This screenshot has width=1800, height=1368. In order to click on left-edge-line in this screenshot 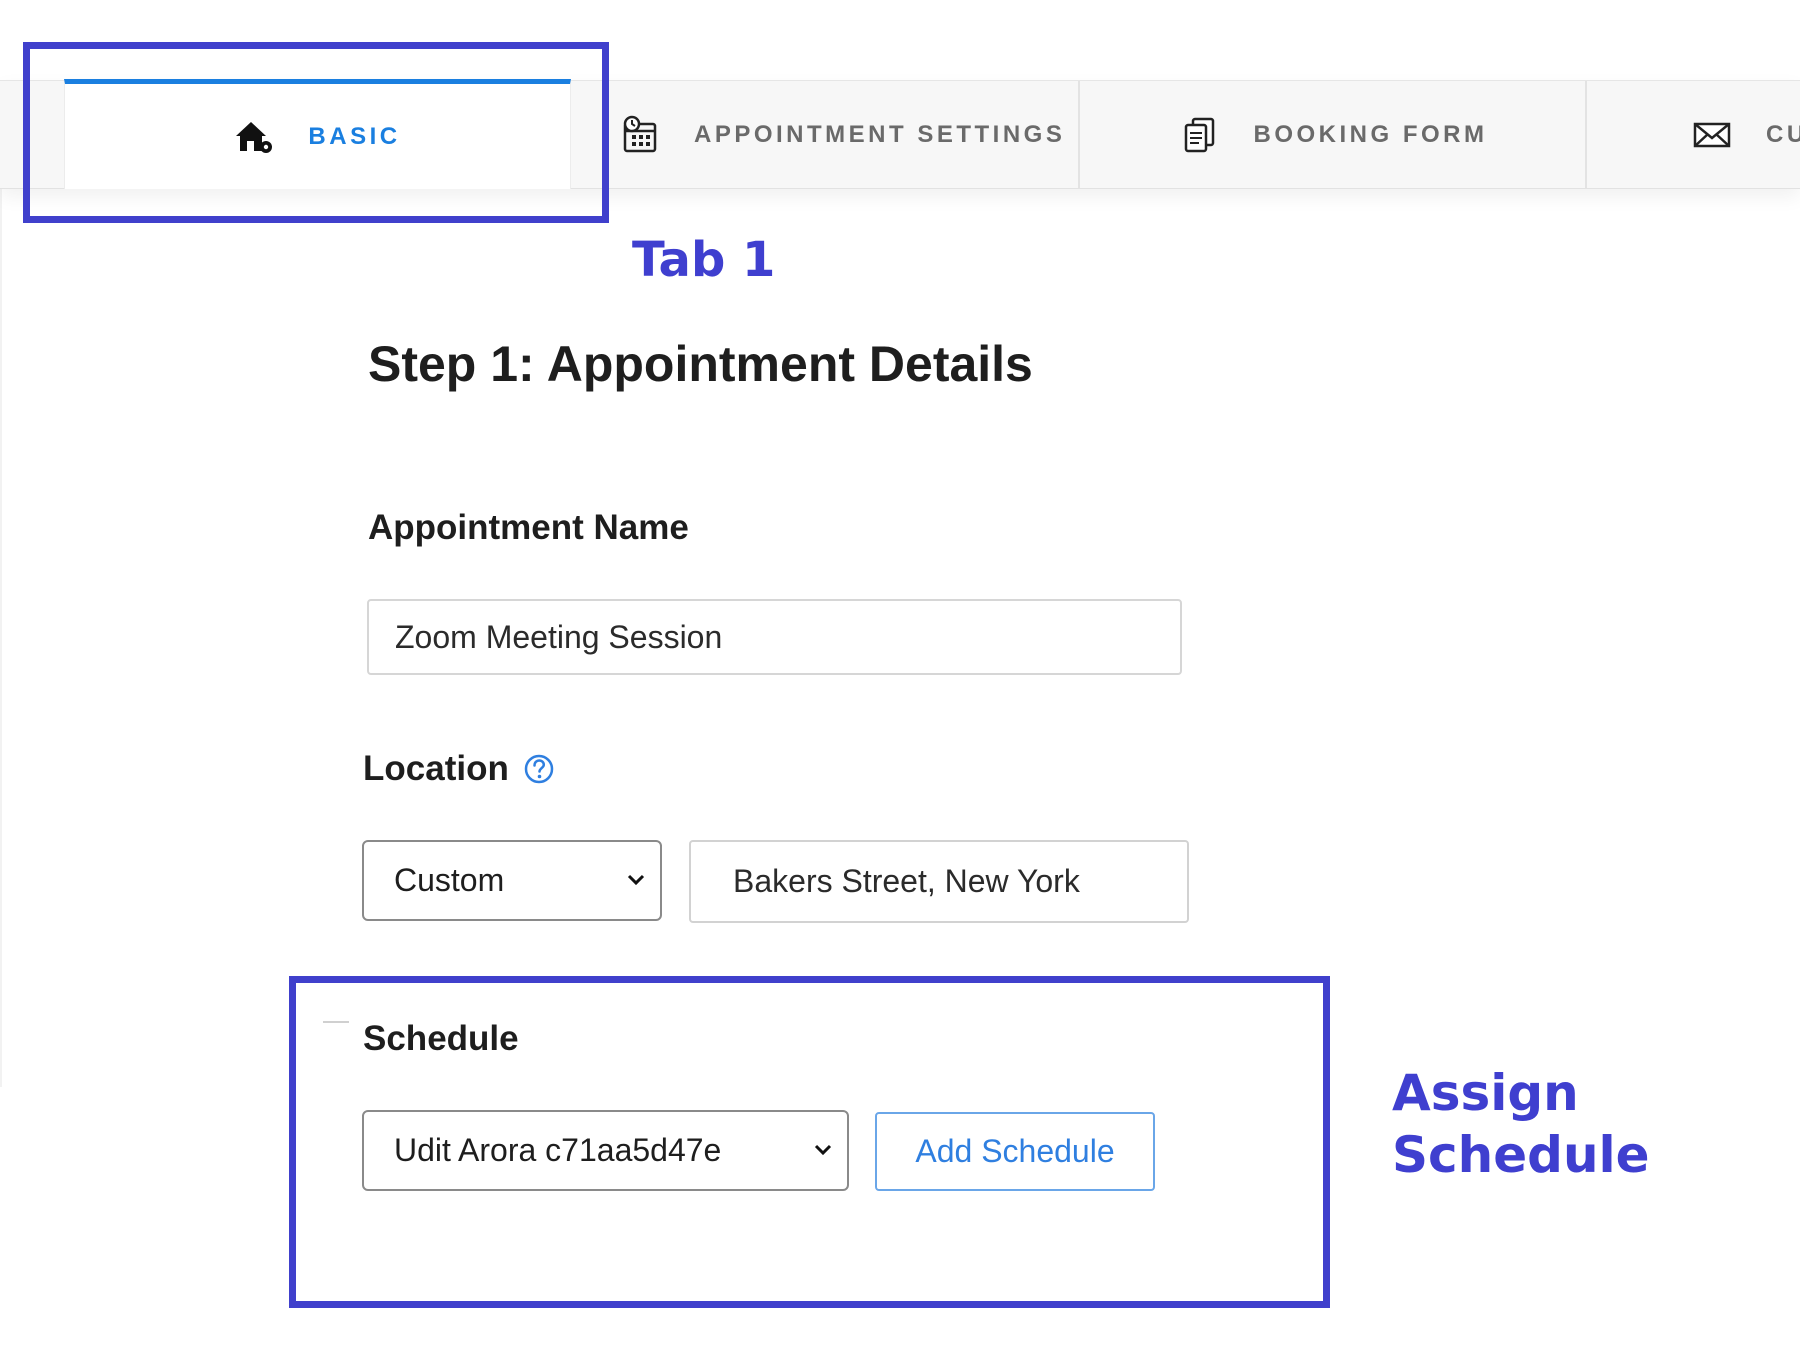, I will do `click(1, 637)`.